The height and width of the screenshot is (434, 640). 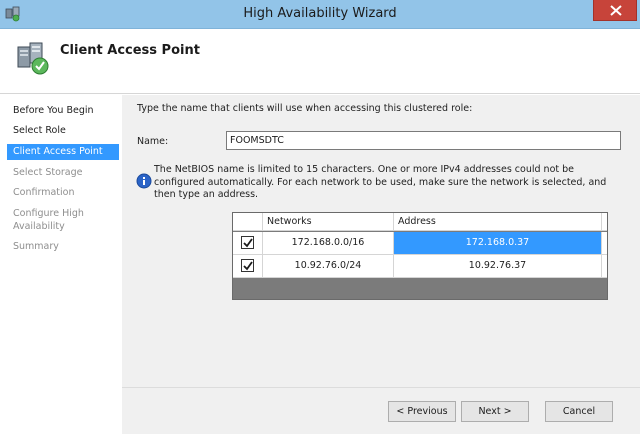 What do you see at coordinates (423, 140) in the screenshot?
I see `name-field` at bounding box center [423, 140].